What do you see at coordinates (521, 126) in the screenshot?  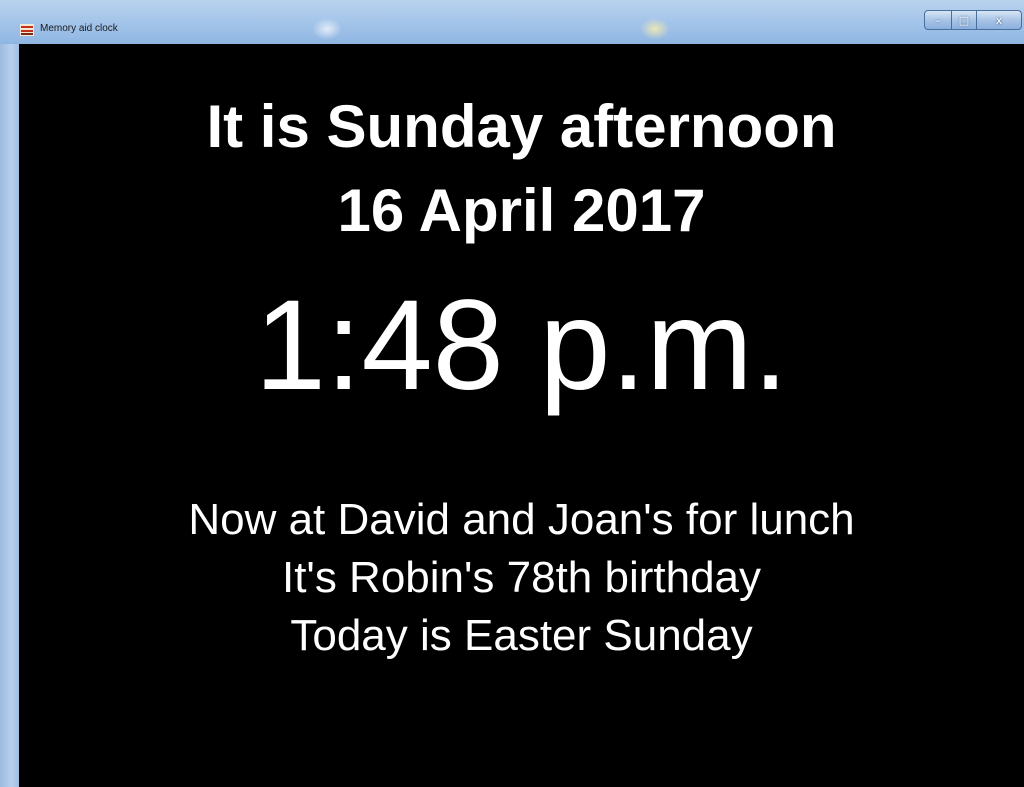 I see `day-period-heading: It is Sunday afternoon` at bounding box center [521, 126].